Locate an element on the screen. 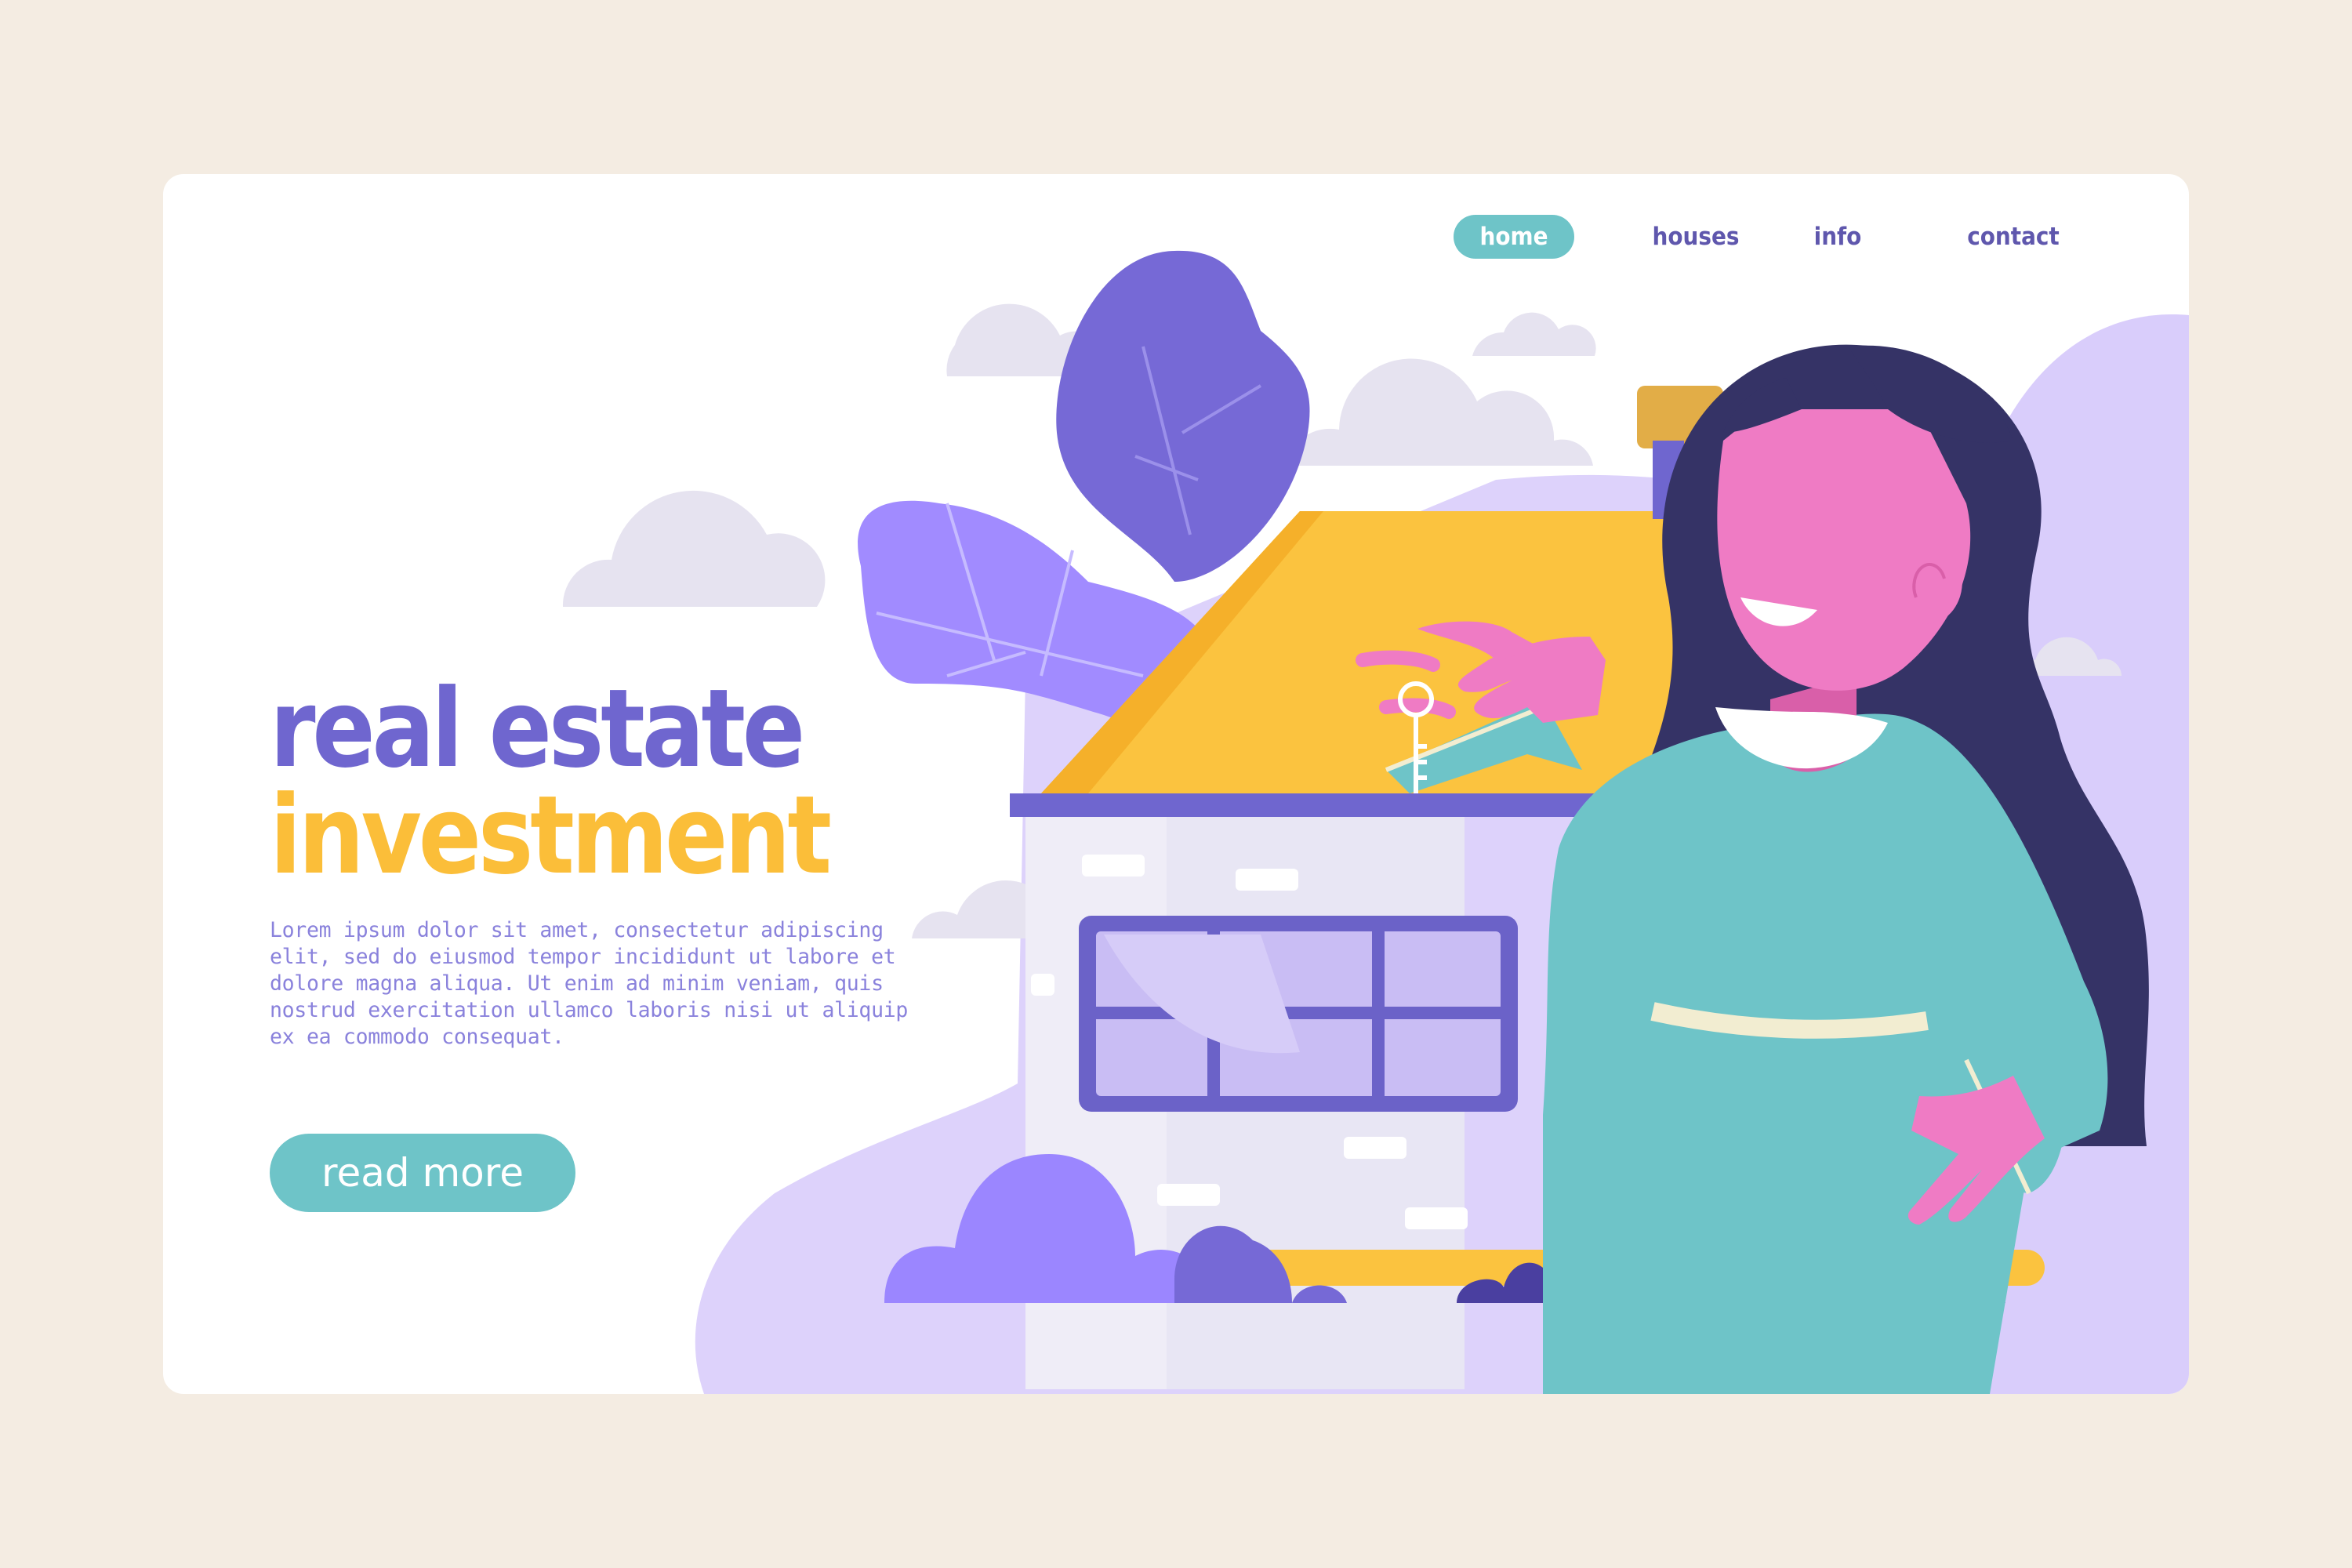 Image resolution: width=2352 pixels, height=1568 pixels. read-more-button: read more is located at coordinates (422, 1173).